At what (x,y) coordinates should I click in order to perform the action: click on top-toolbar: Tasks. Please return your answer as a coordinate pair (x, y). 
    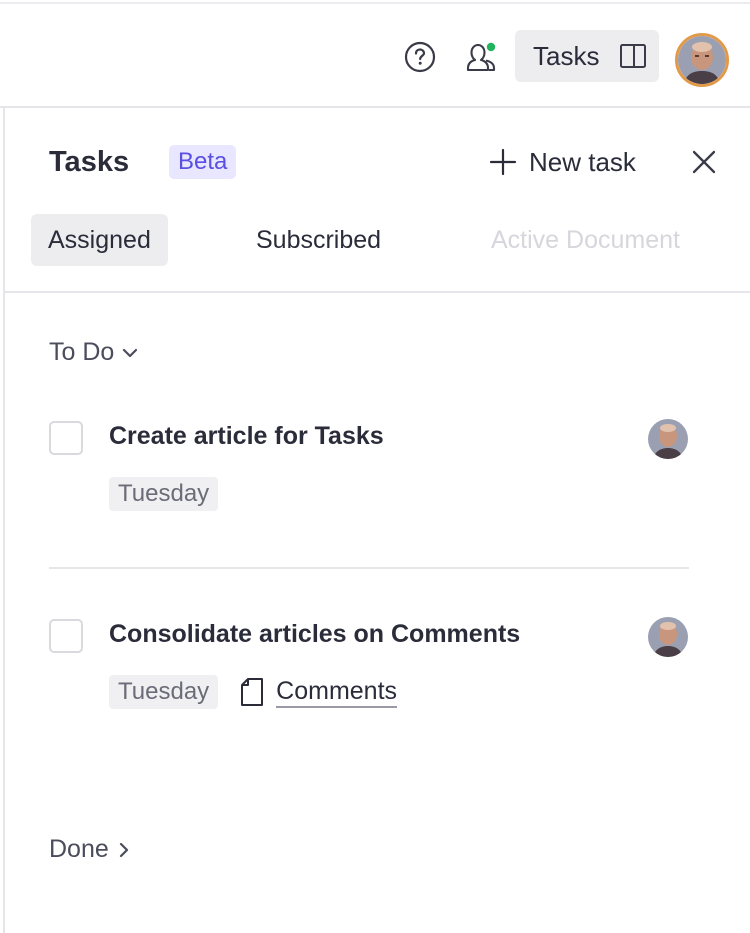
    Looking at the image, I should click on (375, 56).